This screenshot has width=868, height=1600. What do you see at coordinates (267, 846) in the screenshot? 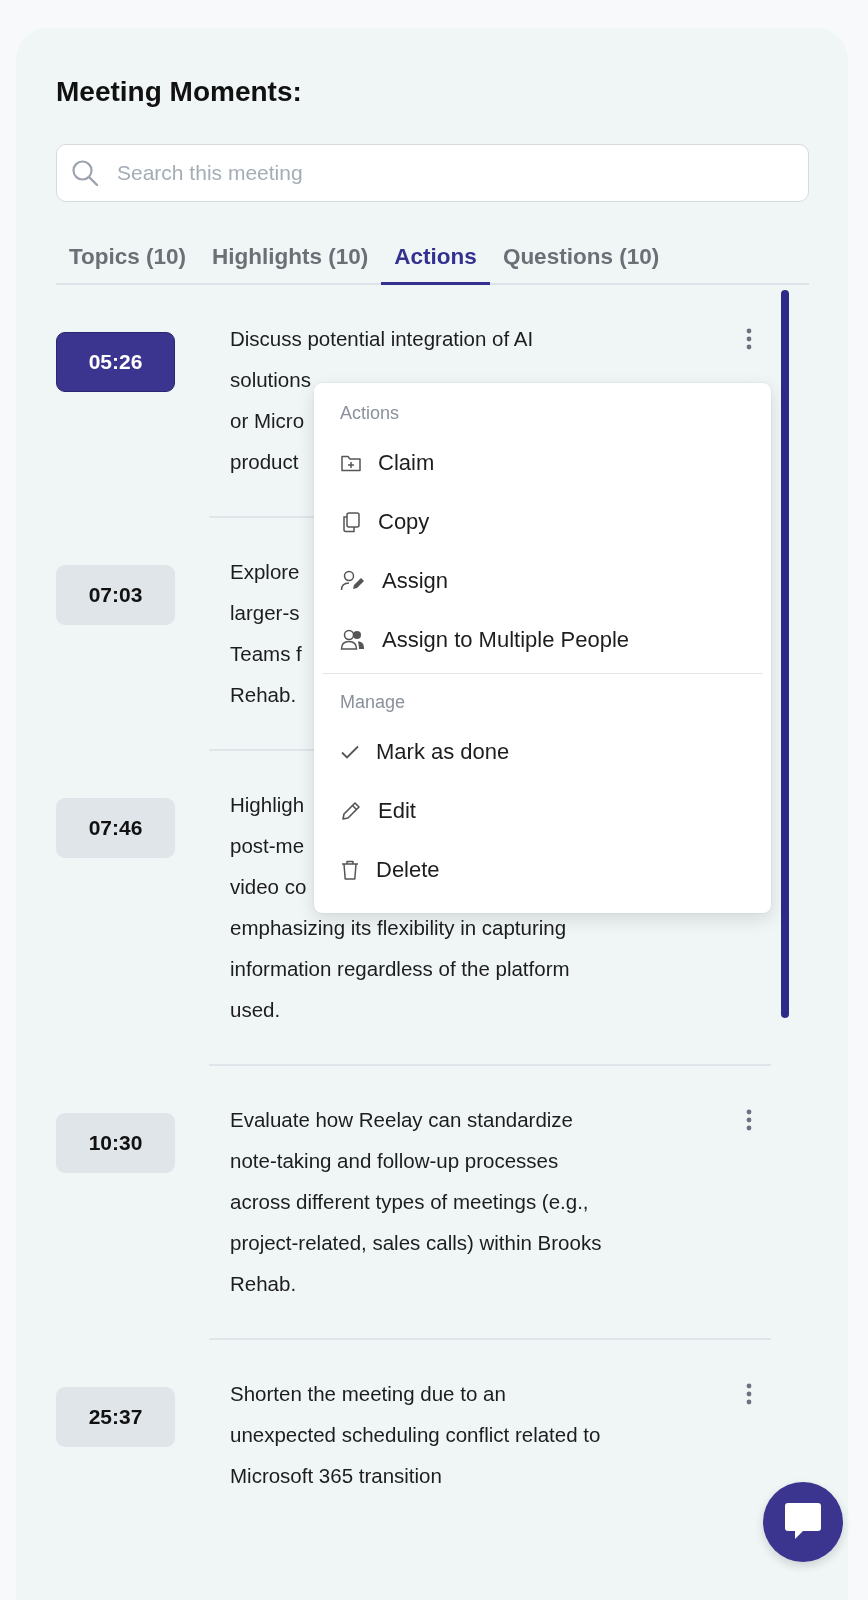
I see `text-line: post-me` at bounding box center [267, 846].